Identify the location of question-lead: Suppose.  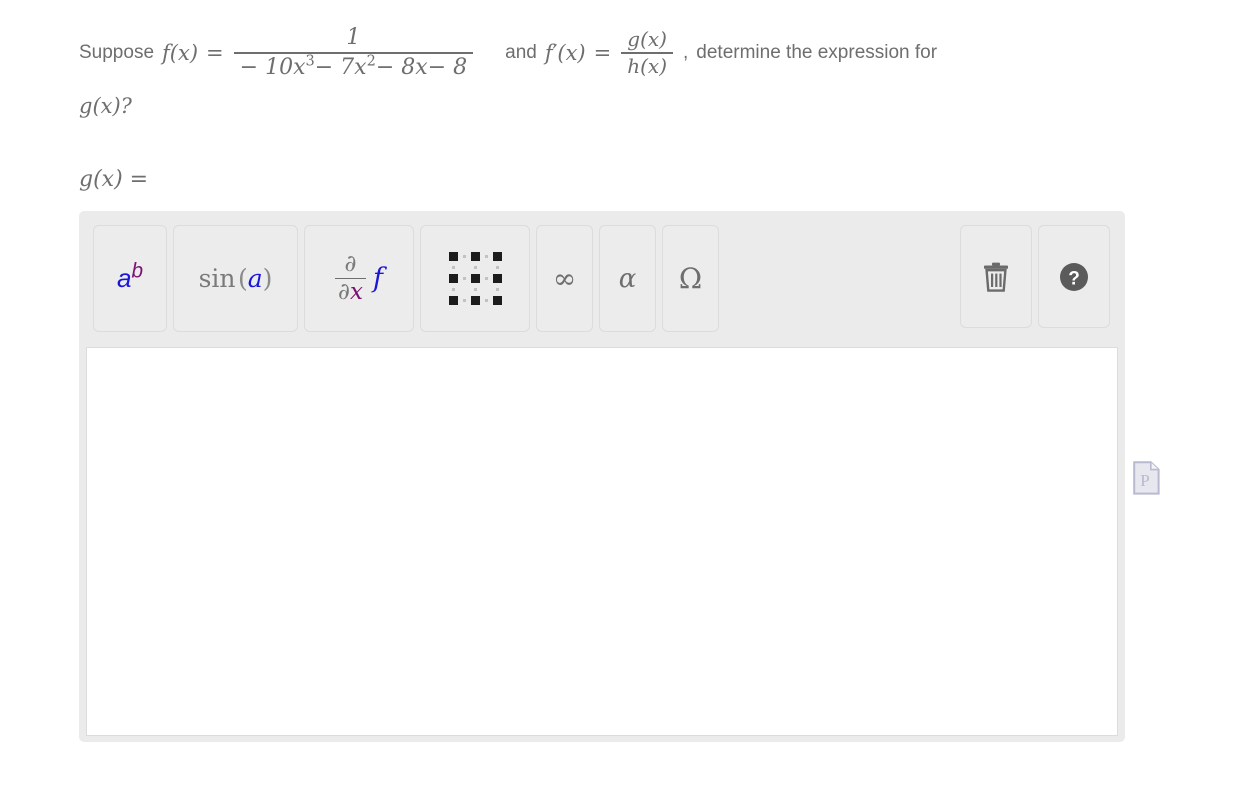
(117, 52).